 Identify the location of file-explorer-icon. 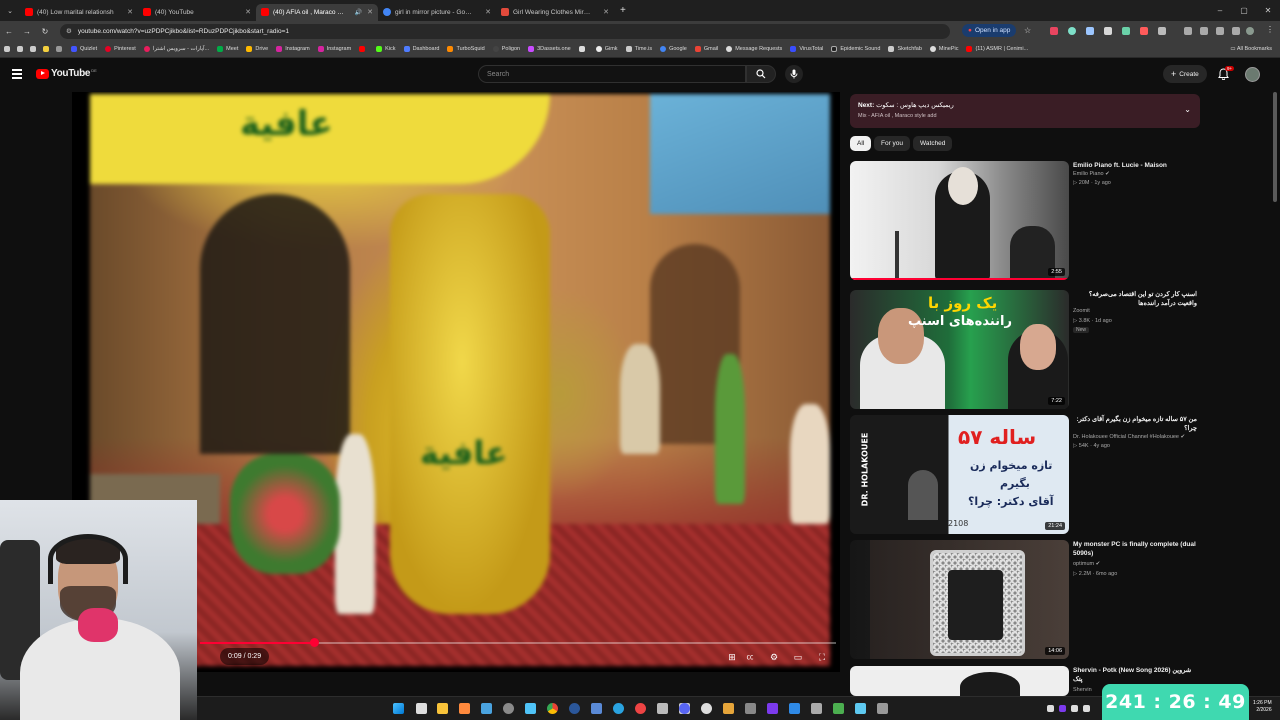
(442, 708).